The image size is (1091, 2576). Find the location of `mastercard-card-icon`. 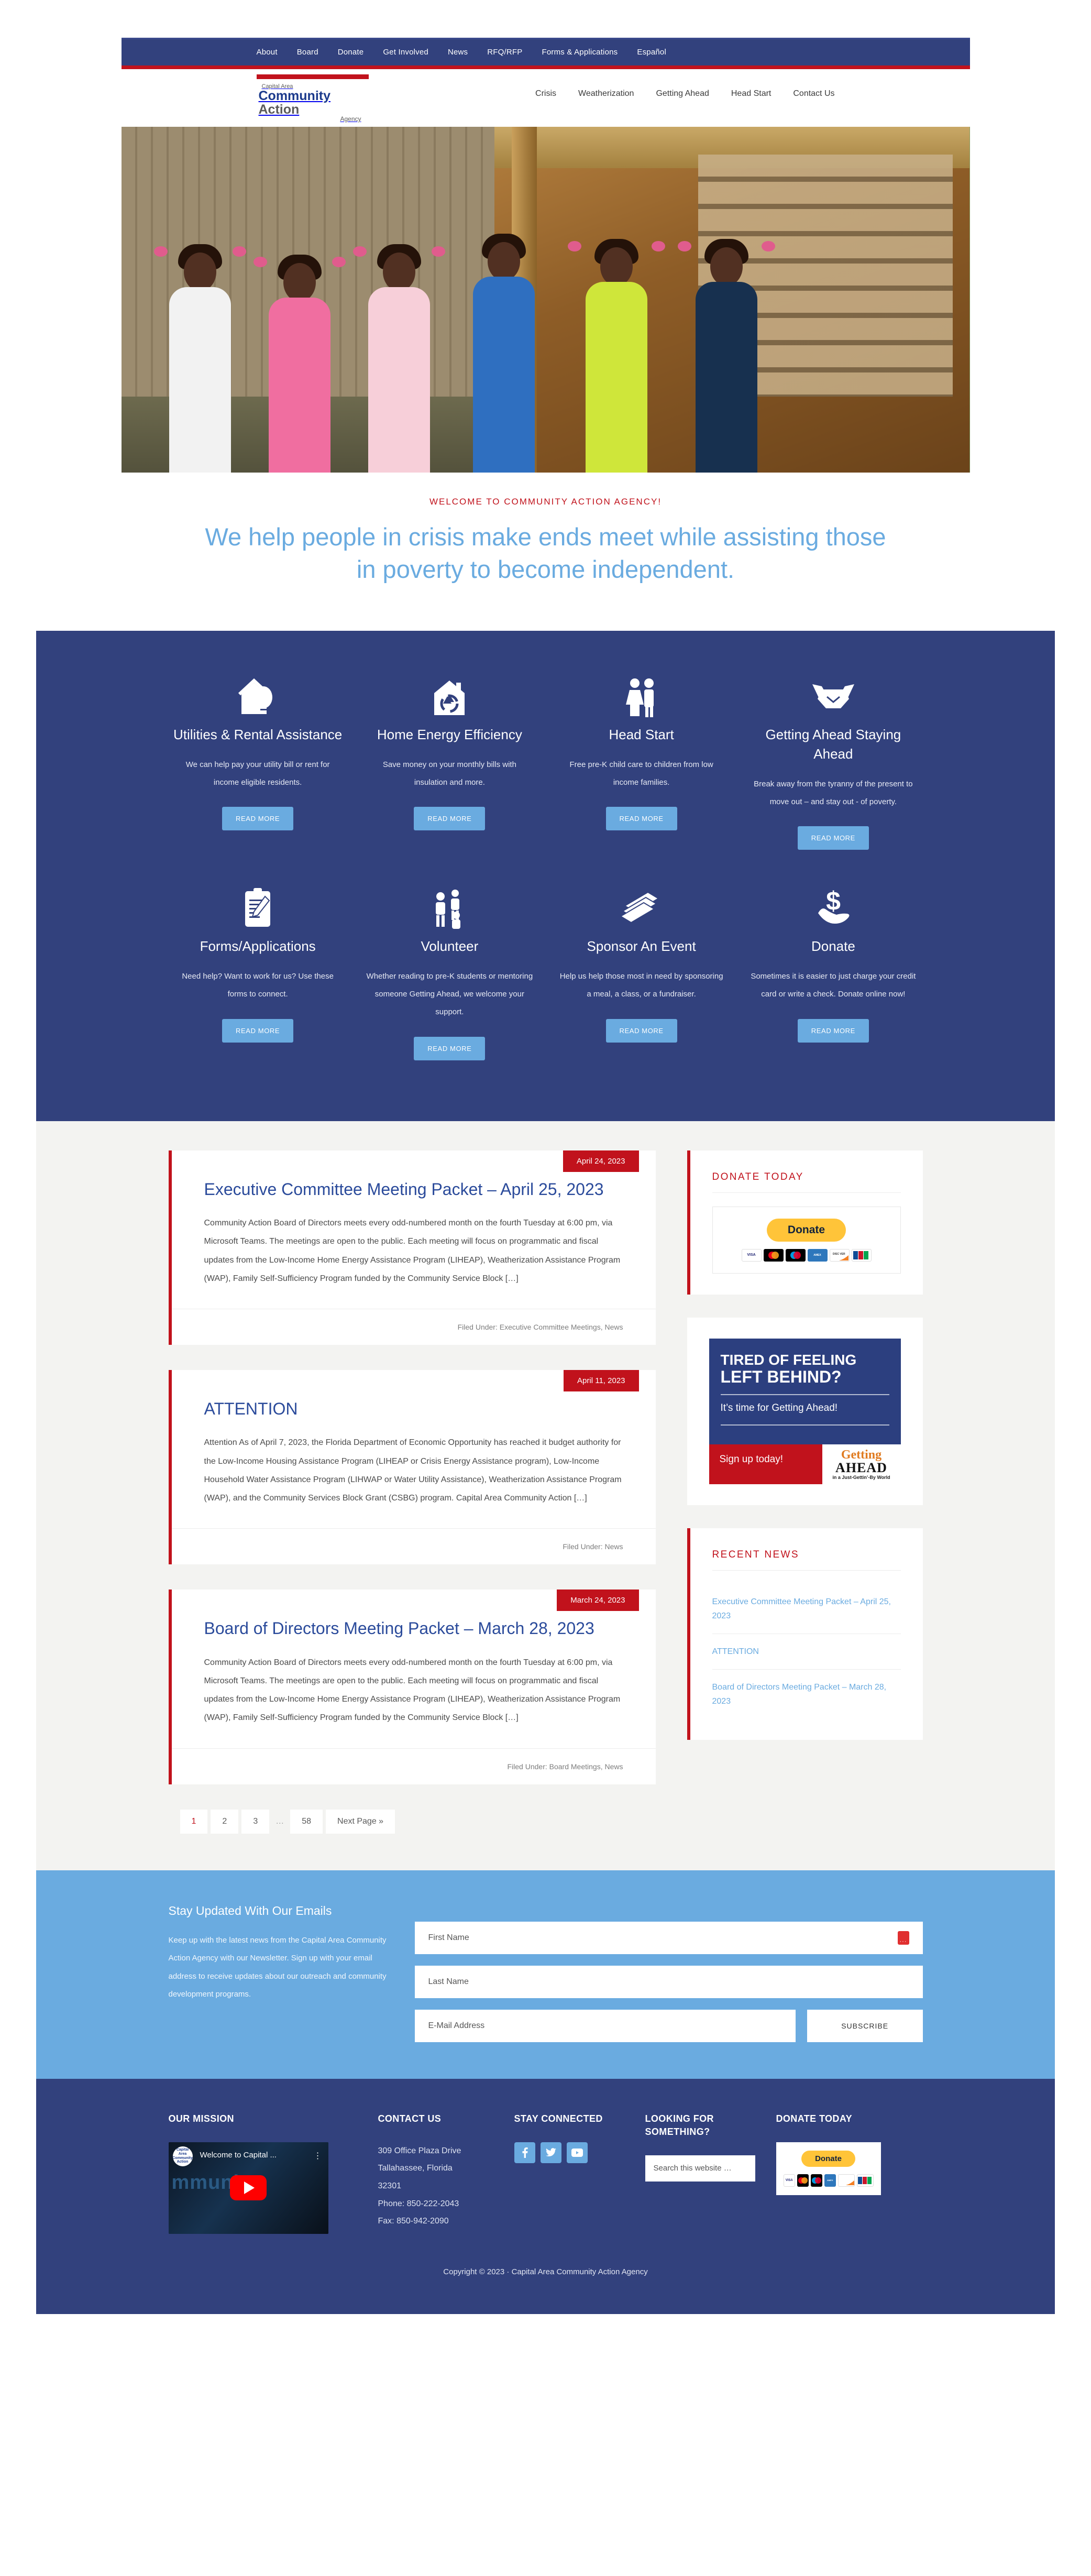

mastercard-card-icon is located at coordinates (803, 2180).